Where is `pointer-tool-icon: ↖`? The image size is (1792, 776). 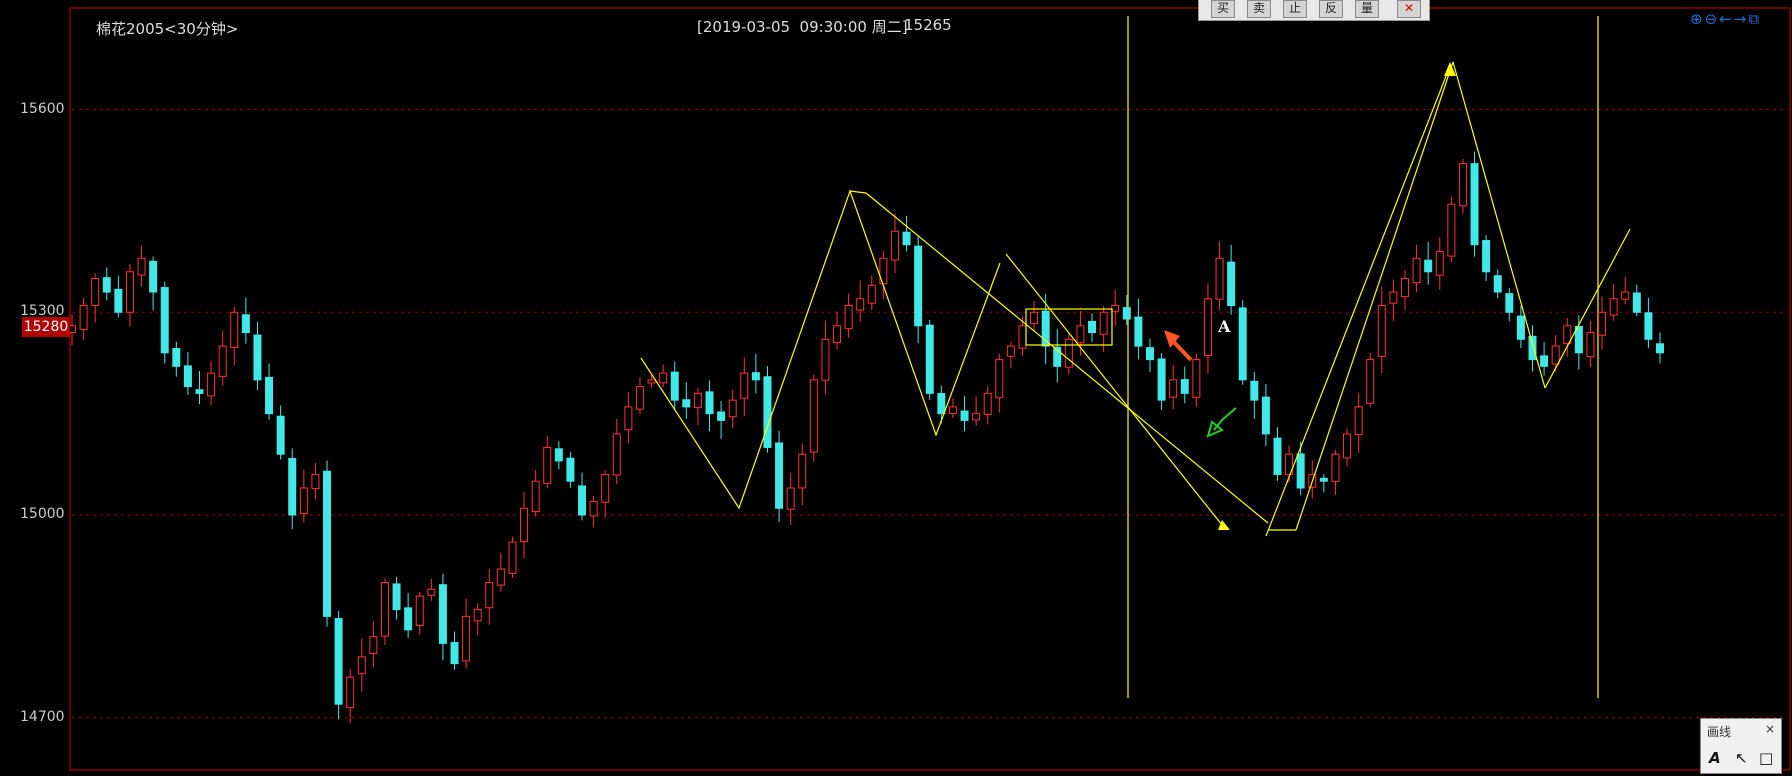
pointer-tool-icon: ↖ is located at coordinates (1741, 758).